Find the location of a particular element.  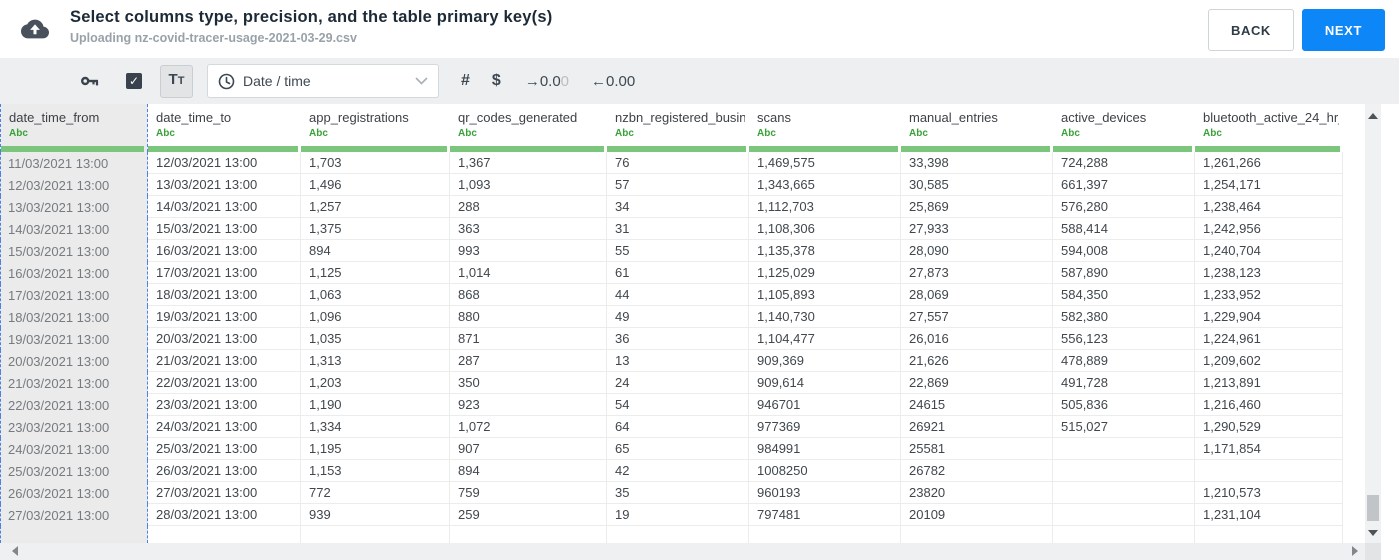

table-cell: 28,090 is located at coordinates (977, 251).